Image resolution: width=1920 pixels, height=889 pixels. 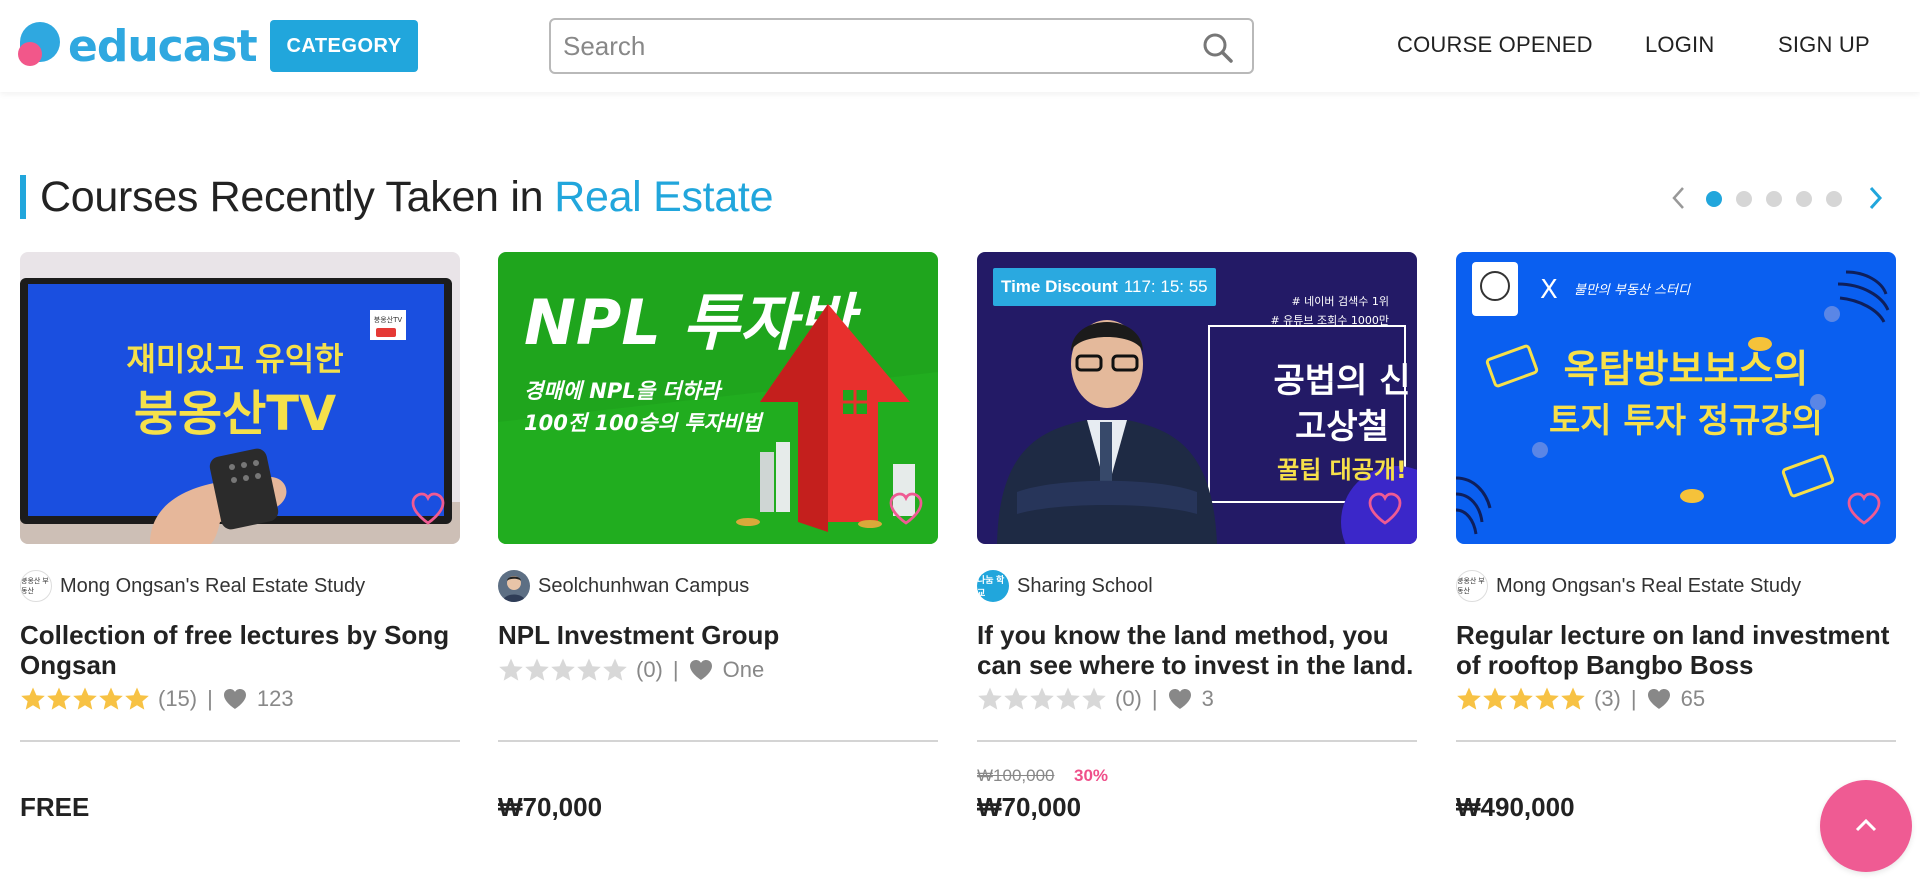 I want to click on like-count: 123, so click(x=275, y=698).